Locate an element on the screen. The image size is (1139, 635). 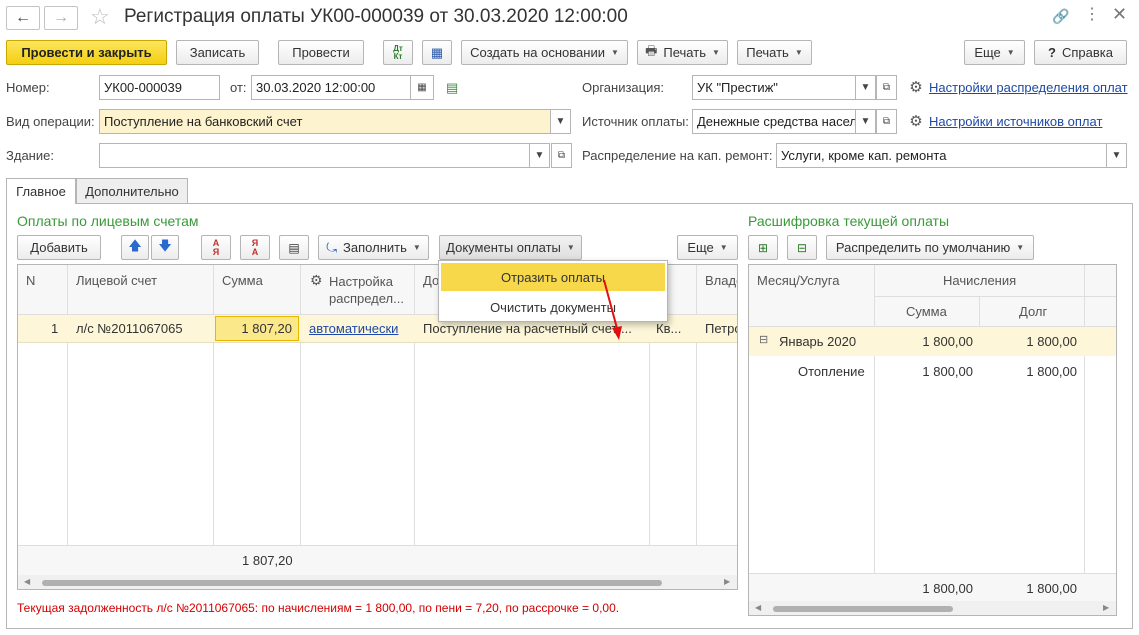
tab-main: Главное is located at coordinates (41, 191).